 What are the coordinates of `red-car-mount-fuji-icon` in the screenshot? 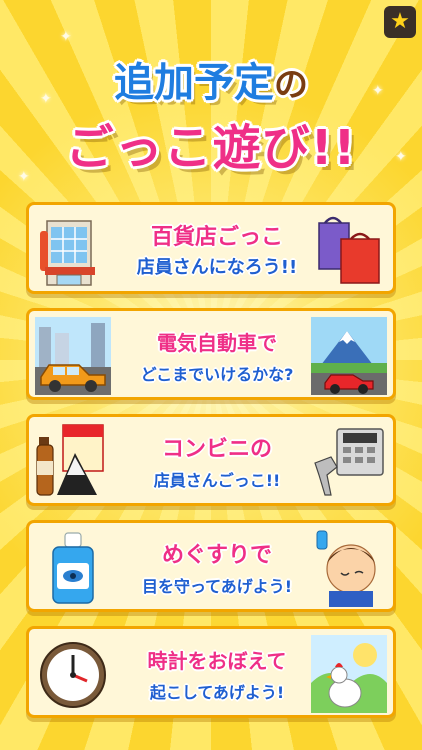 It's located at (349, 356).